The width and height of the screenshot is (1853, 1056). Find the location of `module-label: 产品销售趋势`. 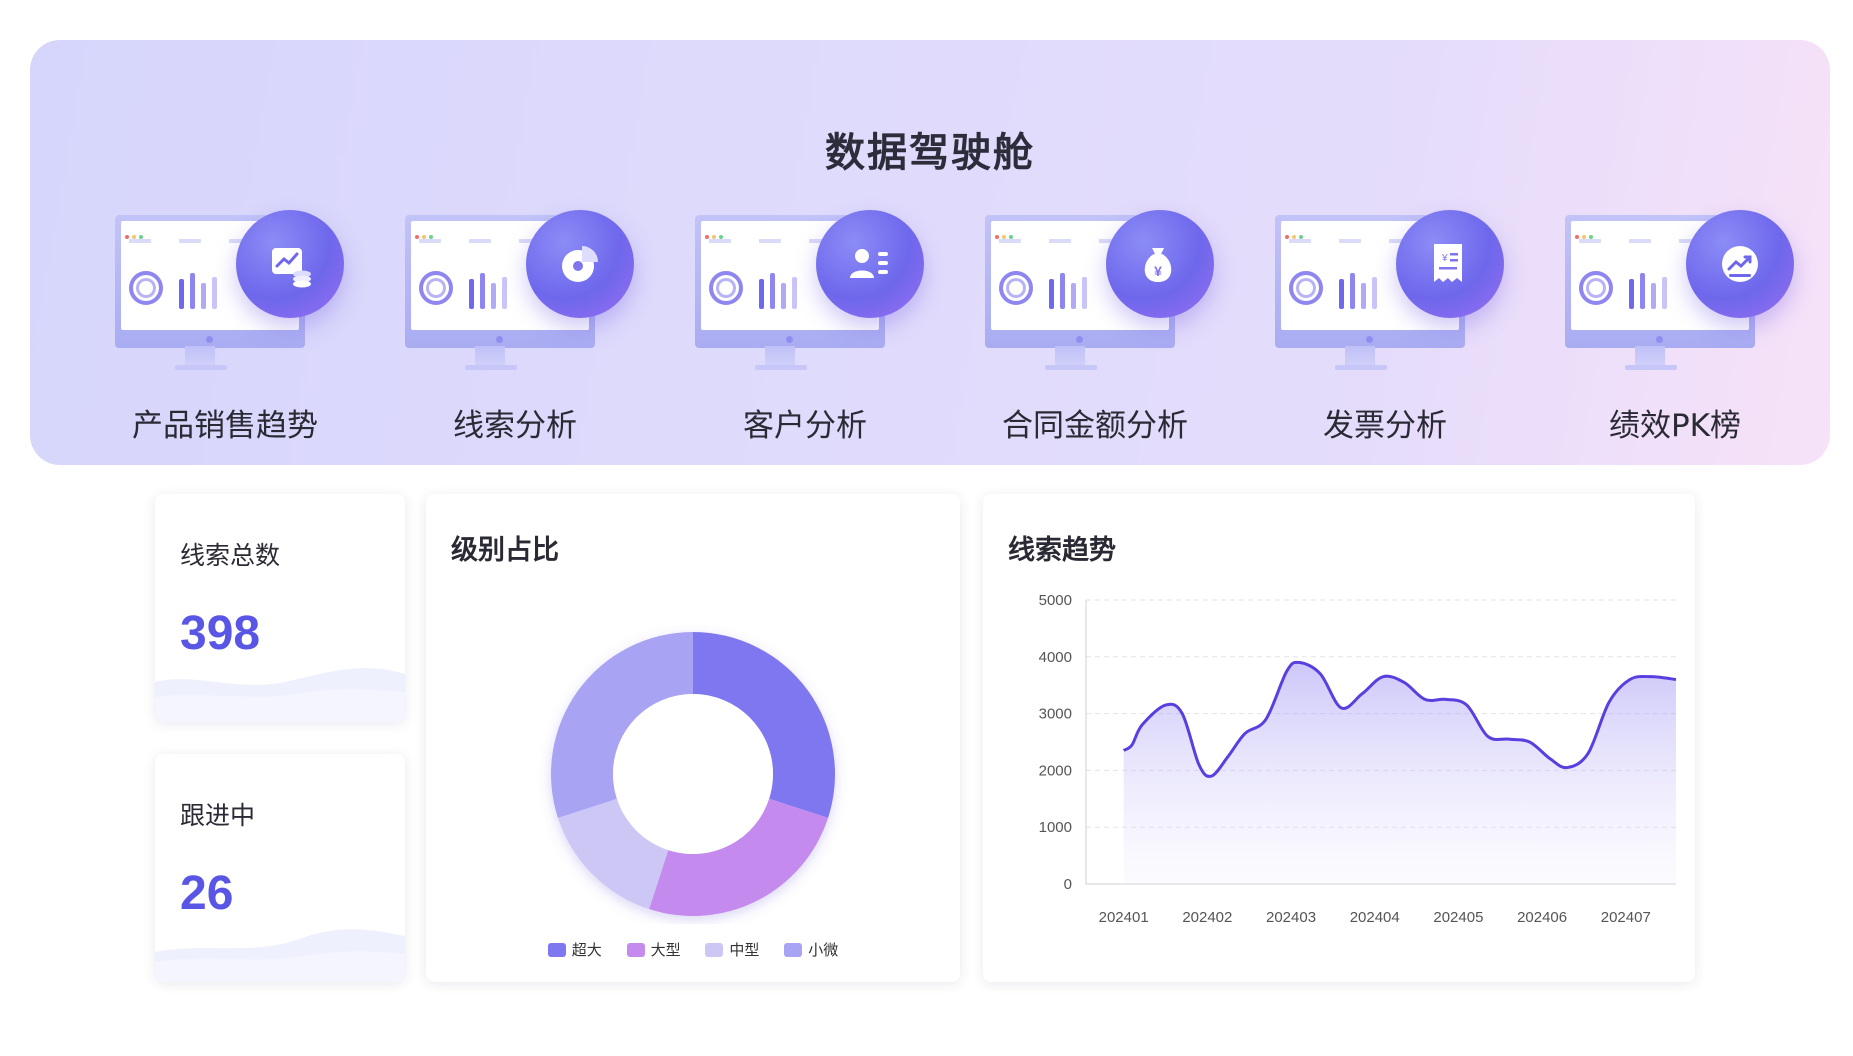

module-label: 产品销售趋势 is located at coordinates (225, 426).